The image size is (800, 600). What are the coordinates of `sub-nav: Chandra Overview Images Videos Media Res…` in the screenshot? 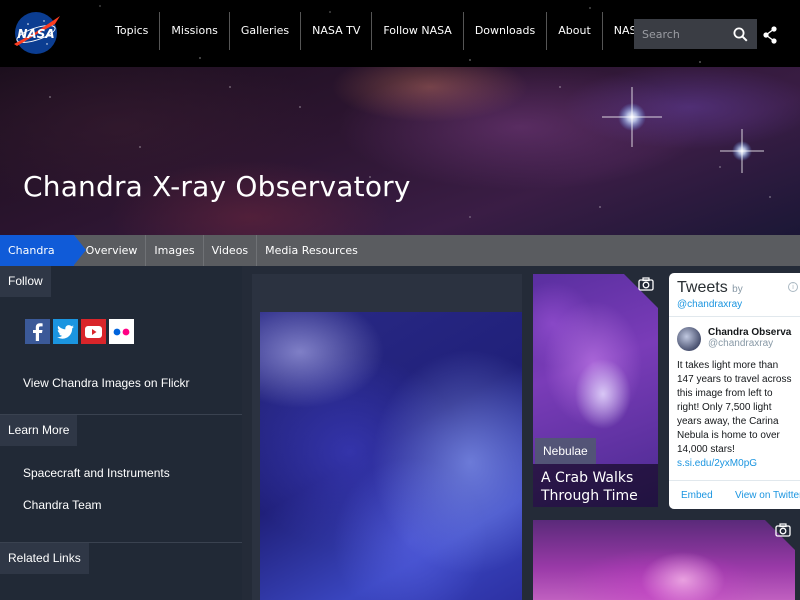 It's located at (400, 250).